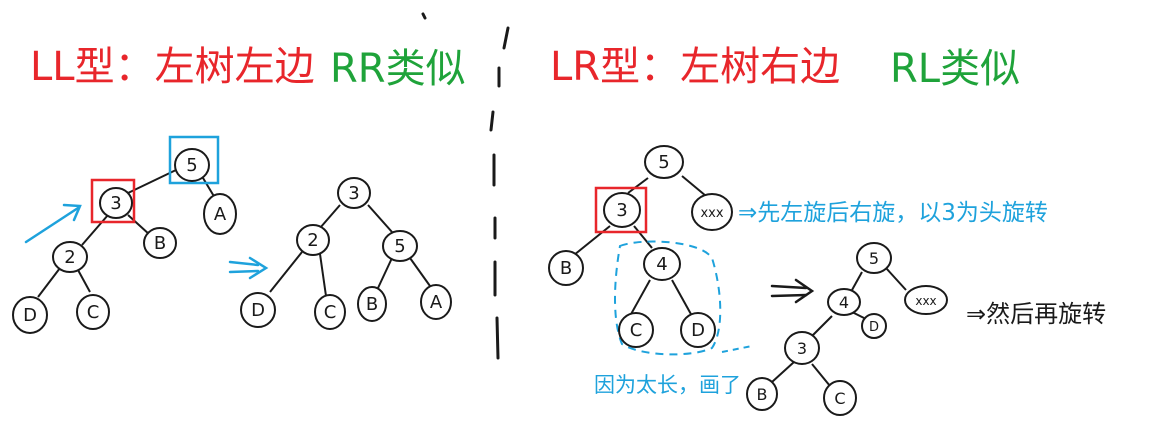  I want to click on heading-ll: LL型：左树左边, so click(172, 67).